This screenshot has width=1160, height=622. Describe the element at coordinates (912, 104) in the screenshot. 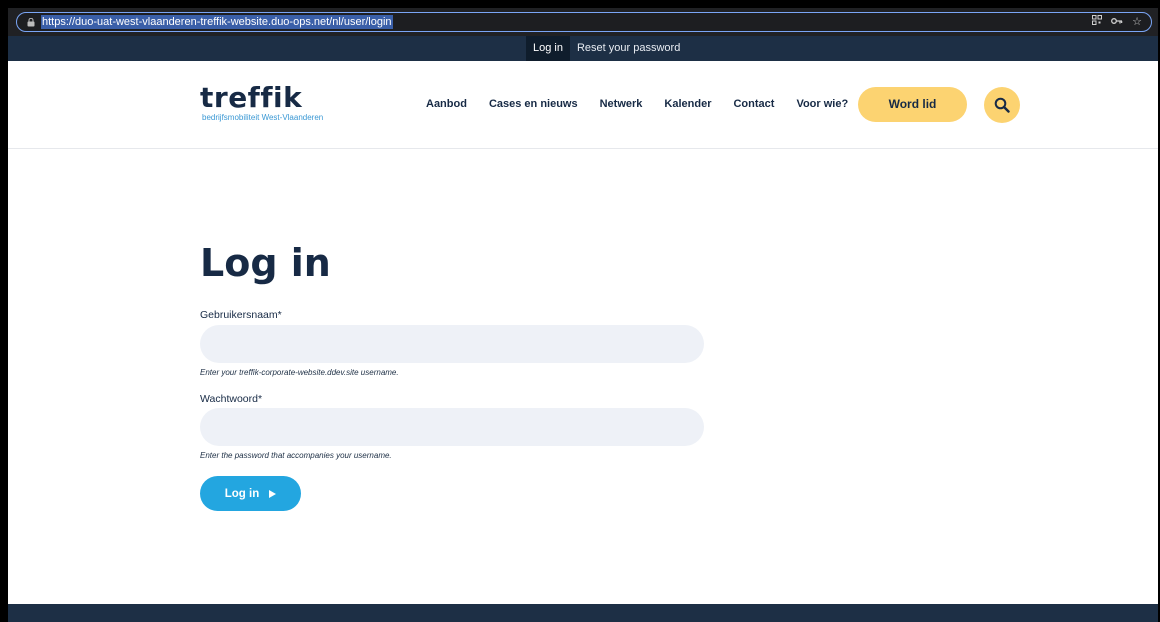

I see `word-lid-button: Word lid` at that location.